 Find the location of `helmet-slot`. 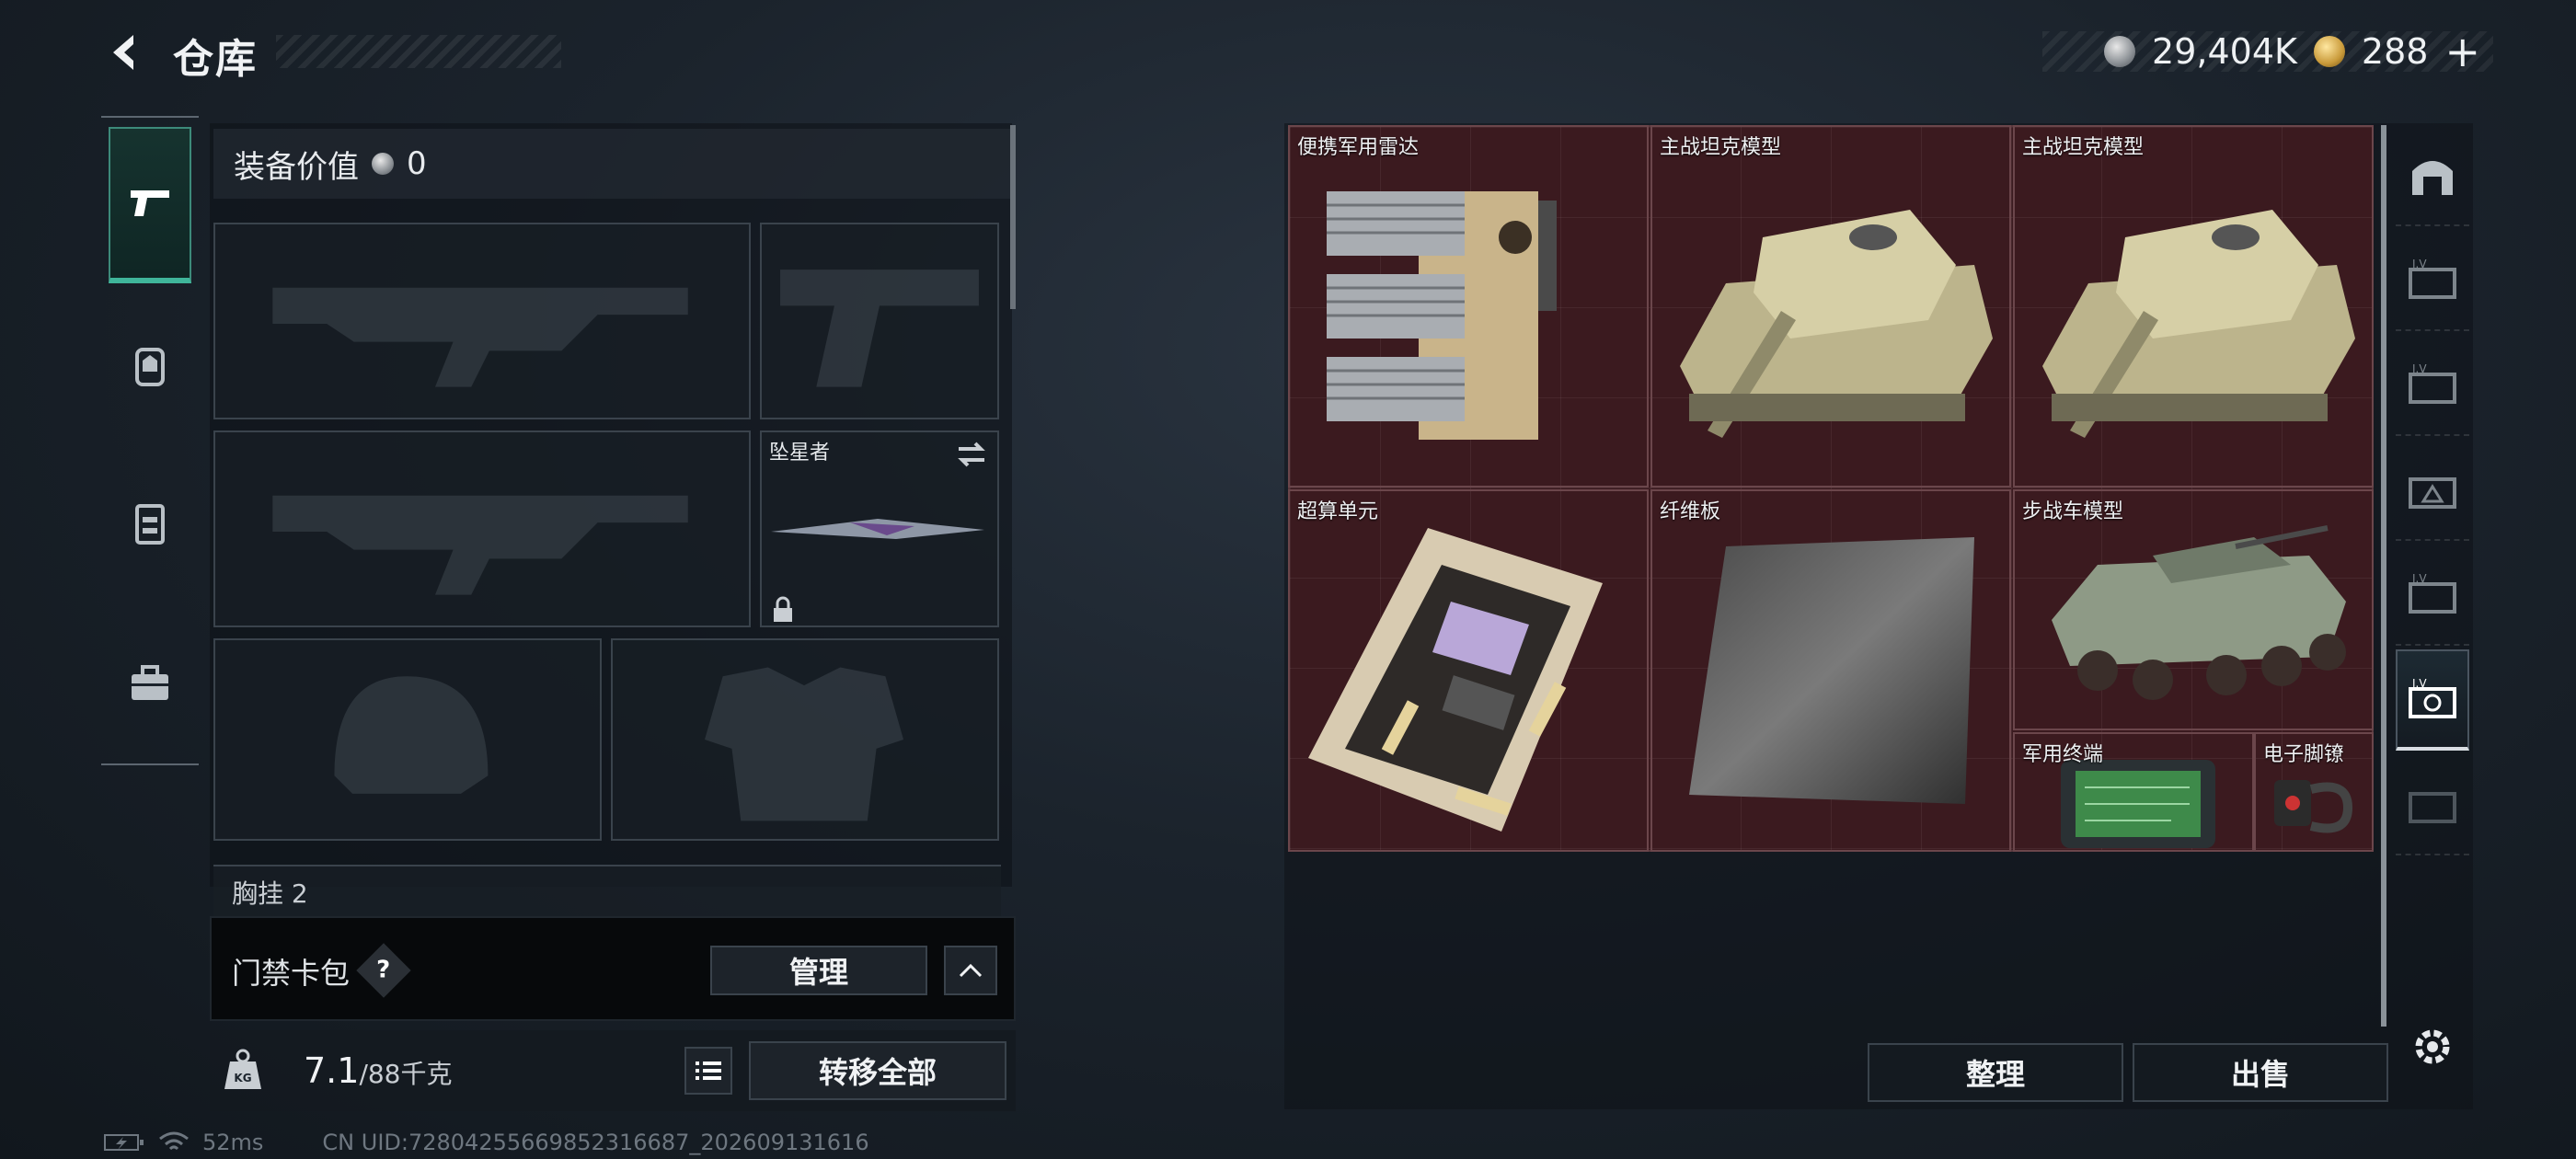

helmet-slot is located at coordinates (407, 739).